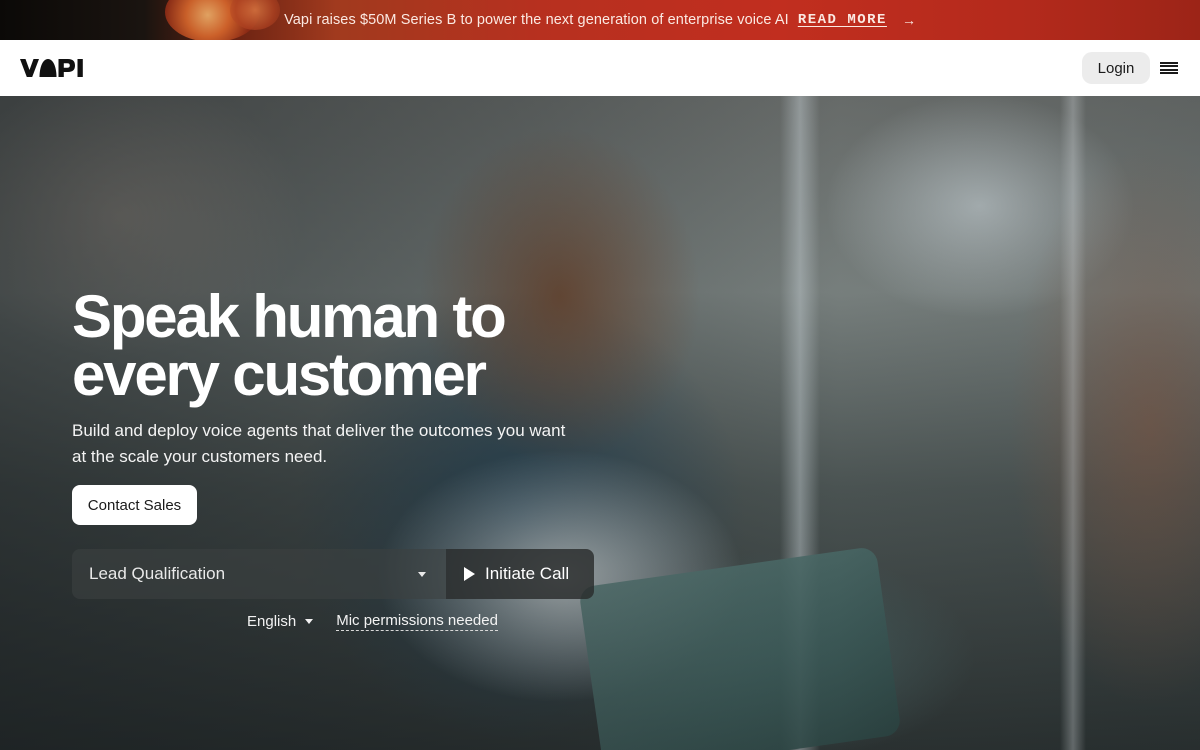 The image size is (1200, 750). What do you see at coordinates (157, 573) in the screenshot?
I see `scenario-select-value: Lead Qualification` at bounding box center [157, 573].